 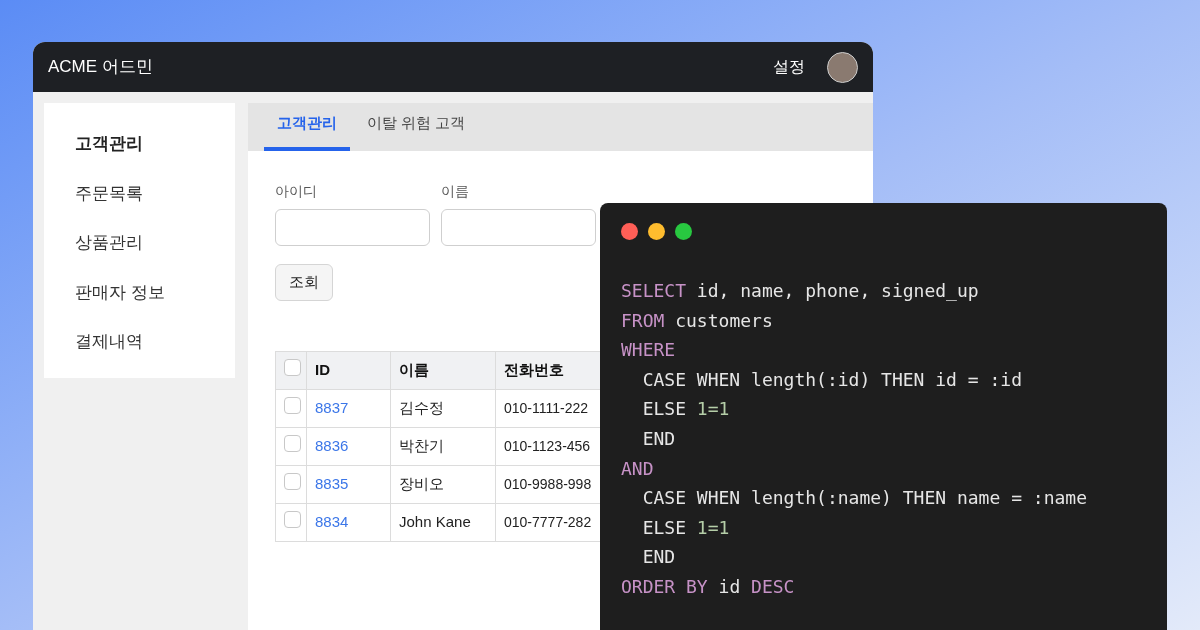 What do you see at coordinates (534, 370) in the screenshot?
I see `column-header: 전화번호` at bounding box center [534, 370].